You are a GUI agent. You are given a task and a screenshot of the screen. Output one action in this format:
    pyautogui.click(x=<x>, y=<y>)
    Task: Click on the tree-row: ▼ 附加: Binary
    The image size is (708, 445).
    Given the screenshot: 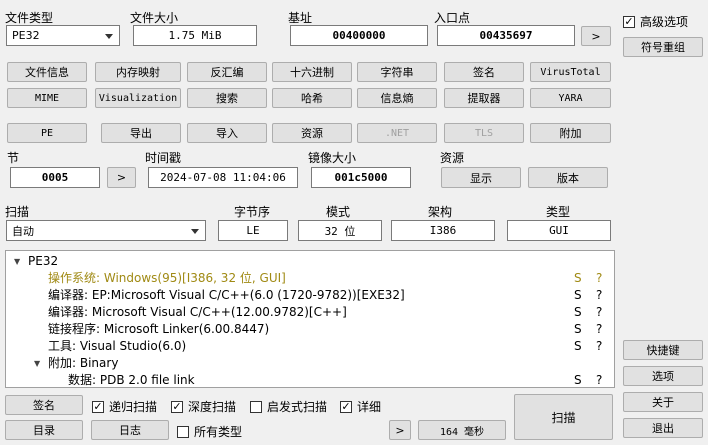 What is the action you would take?
    pyautogui.click(x=310, y=363)
    